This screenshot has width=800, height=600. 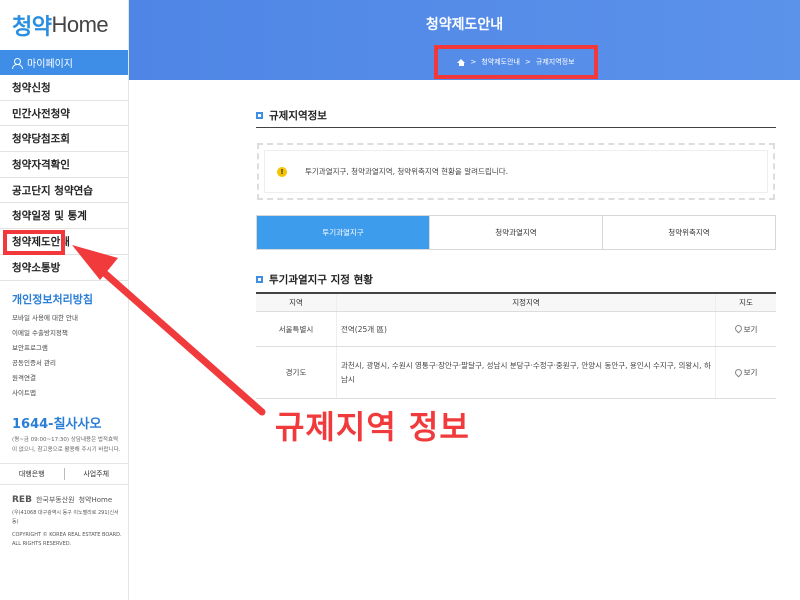 What do you see at coordinates (70, 348) in the screenshot?
I see `sub-link-security: 보안프로그램` at bounding box center [70, 348].